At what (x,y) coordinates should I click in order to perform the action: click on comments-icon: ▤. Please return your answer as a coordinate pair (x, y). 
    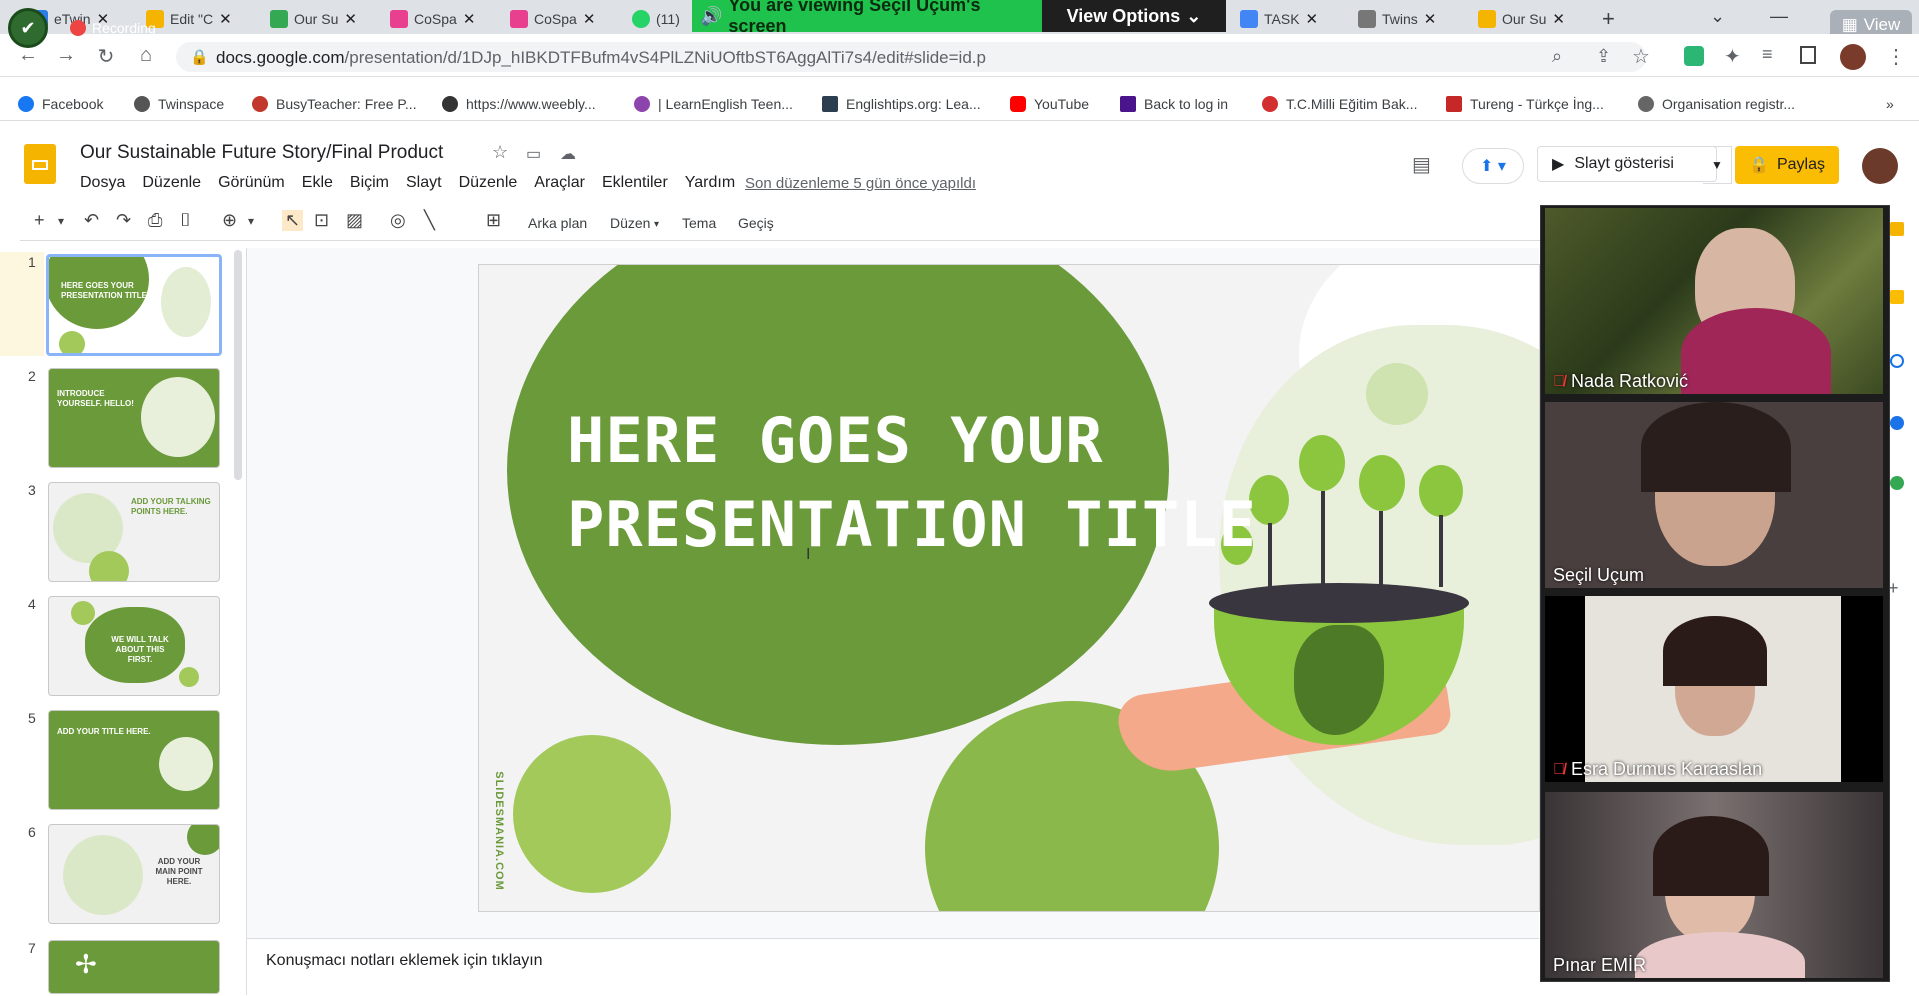
    Looking at the image, I should click on (1421, 164).